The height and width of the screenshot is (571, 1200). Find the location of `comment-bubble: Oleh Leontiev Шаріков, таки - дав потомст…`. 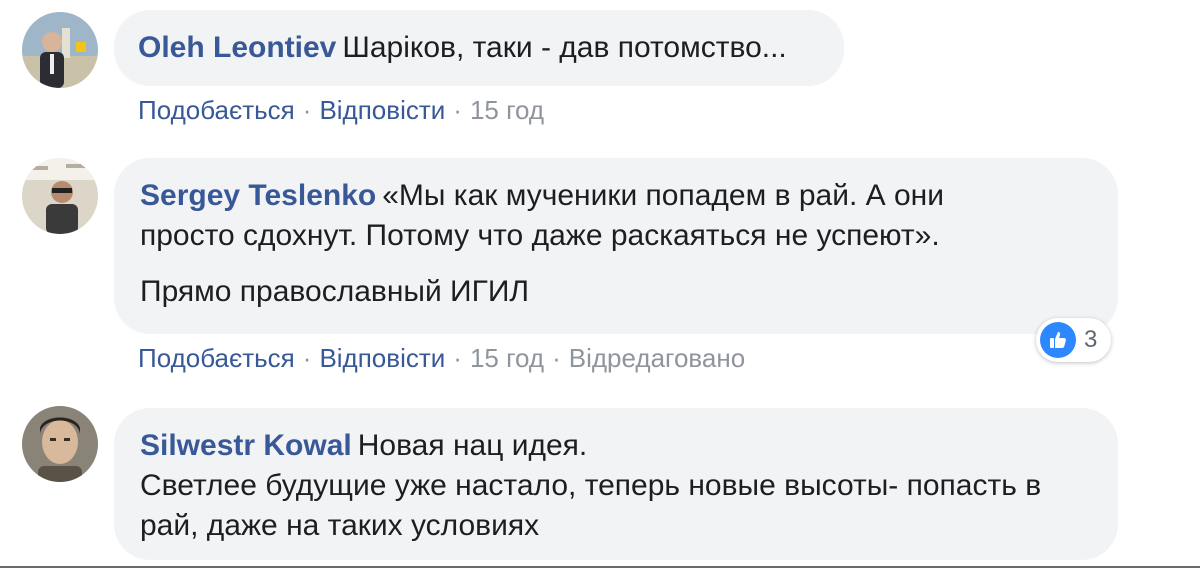

comment-bubble: Oleh Leontiev Шаріков, таки - дав потомст… is located at coordinates (479, 48).